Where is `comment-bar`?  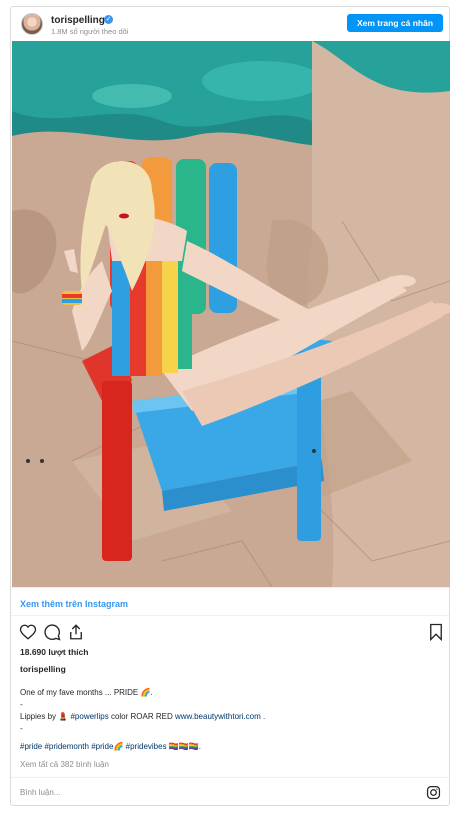
comment-bar is located at coordinates (230, 791).